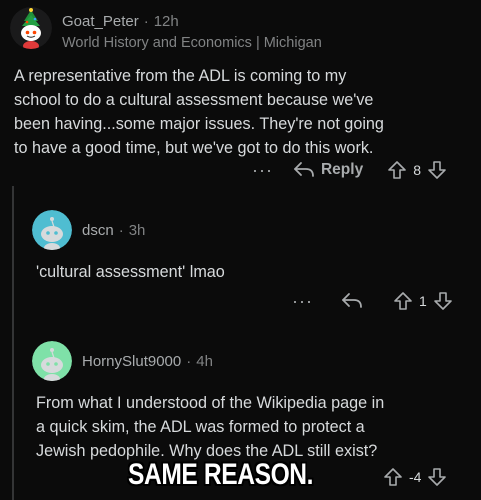 This screenshot has height=500, width=481. I want to click on comment-header: Goat_Peter · 12h, so click(120, 21).